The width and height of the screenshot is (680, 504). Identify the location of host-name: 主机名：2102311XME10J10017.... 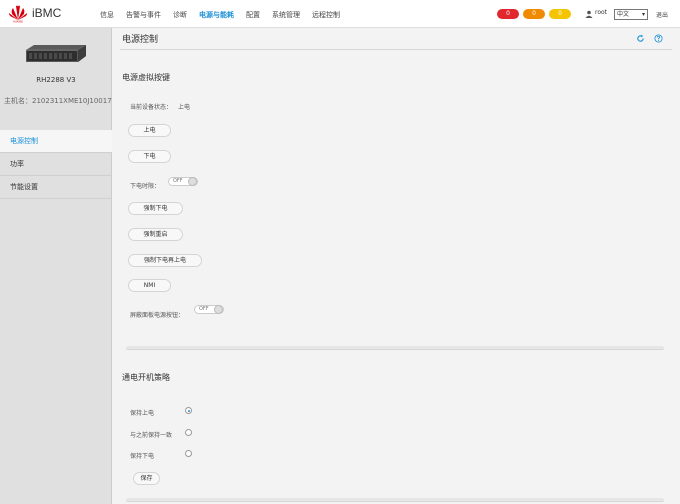
(61, 101).